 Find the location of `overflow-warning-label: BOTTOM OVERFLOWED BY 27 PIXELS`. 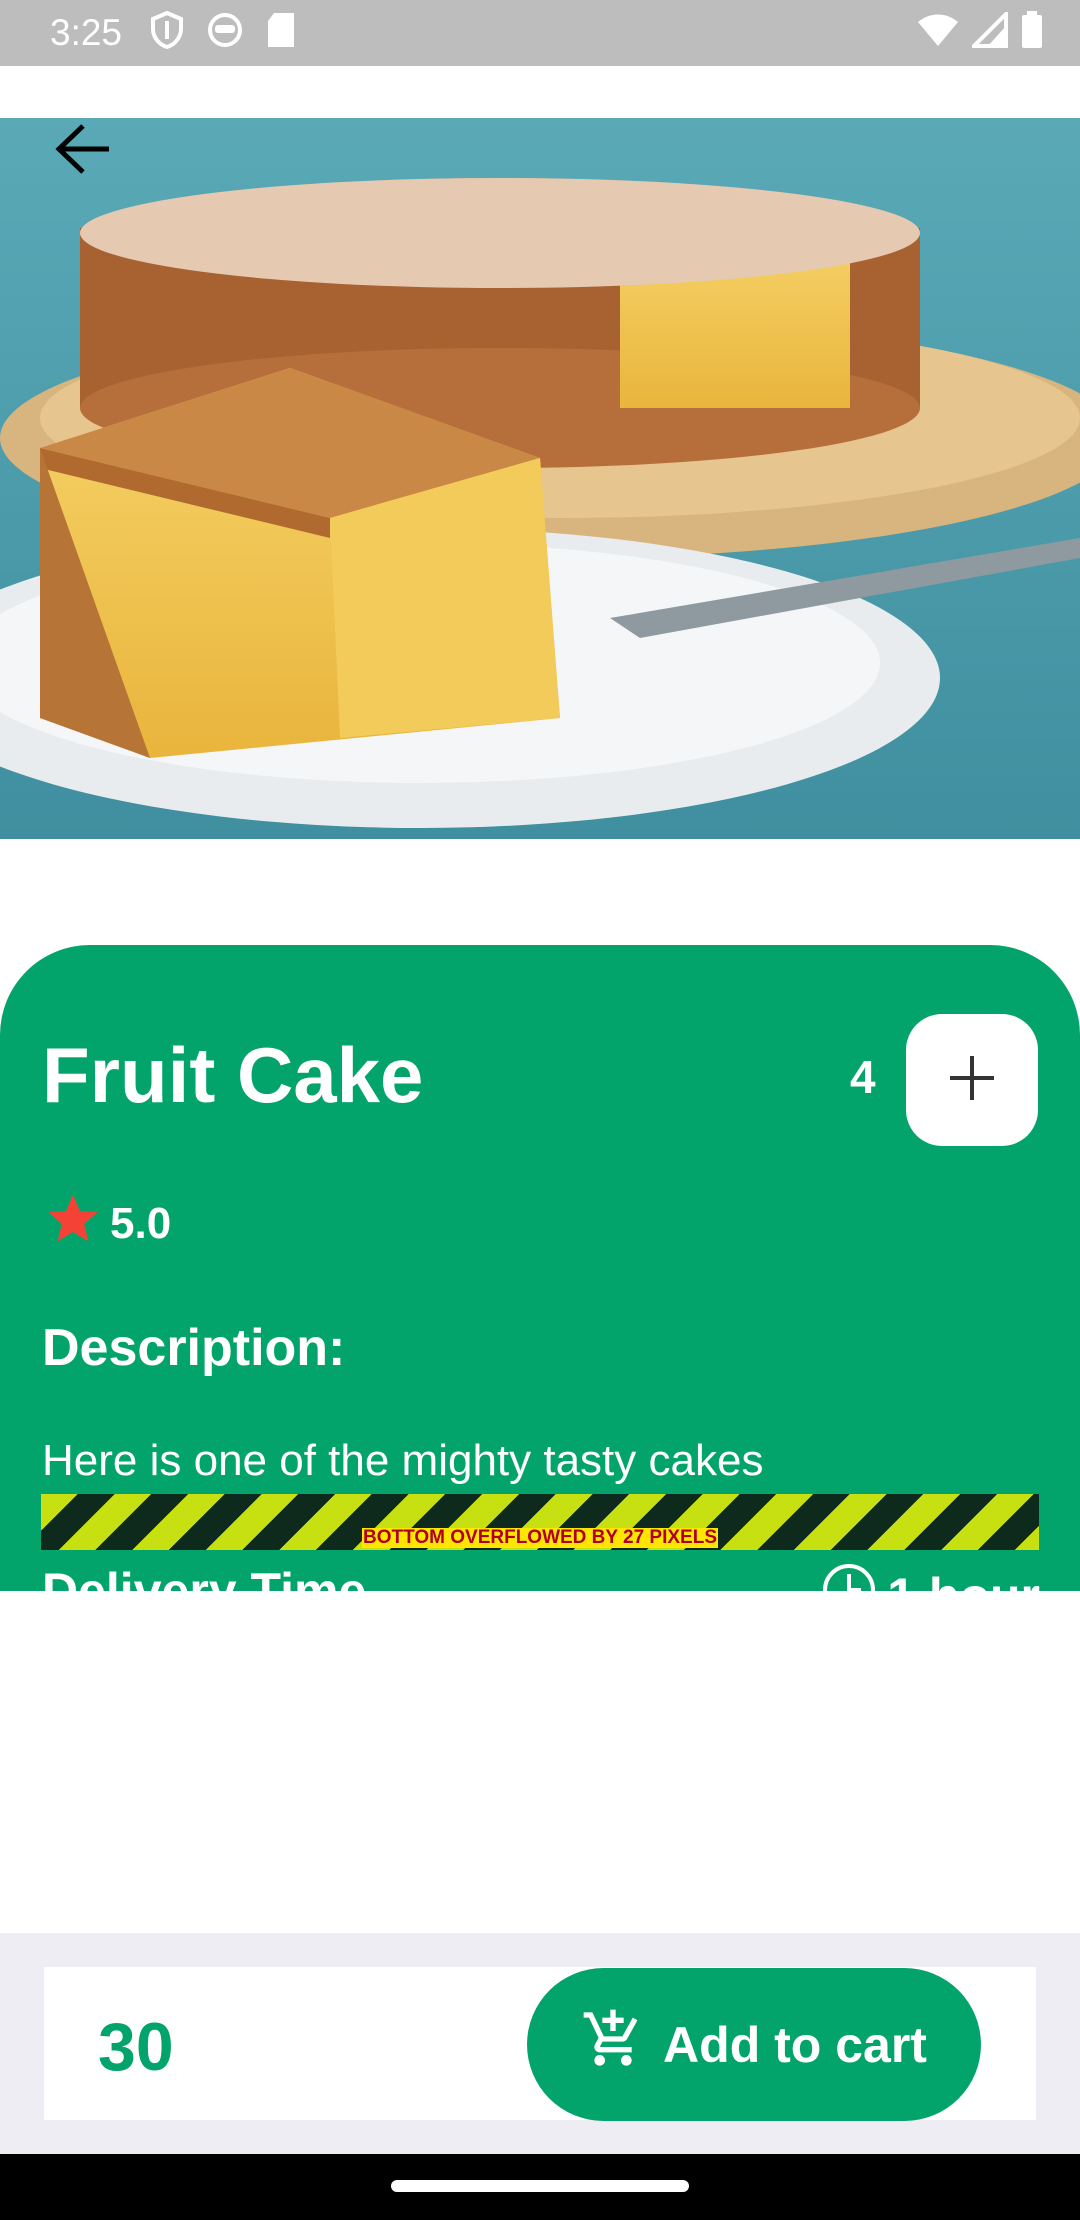

overflow-warning-label: BOTTOM OVERFLOWED BY 27 PIXELS is located at coordinates (540, 1537).